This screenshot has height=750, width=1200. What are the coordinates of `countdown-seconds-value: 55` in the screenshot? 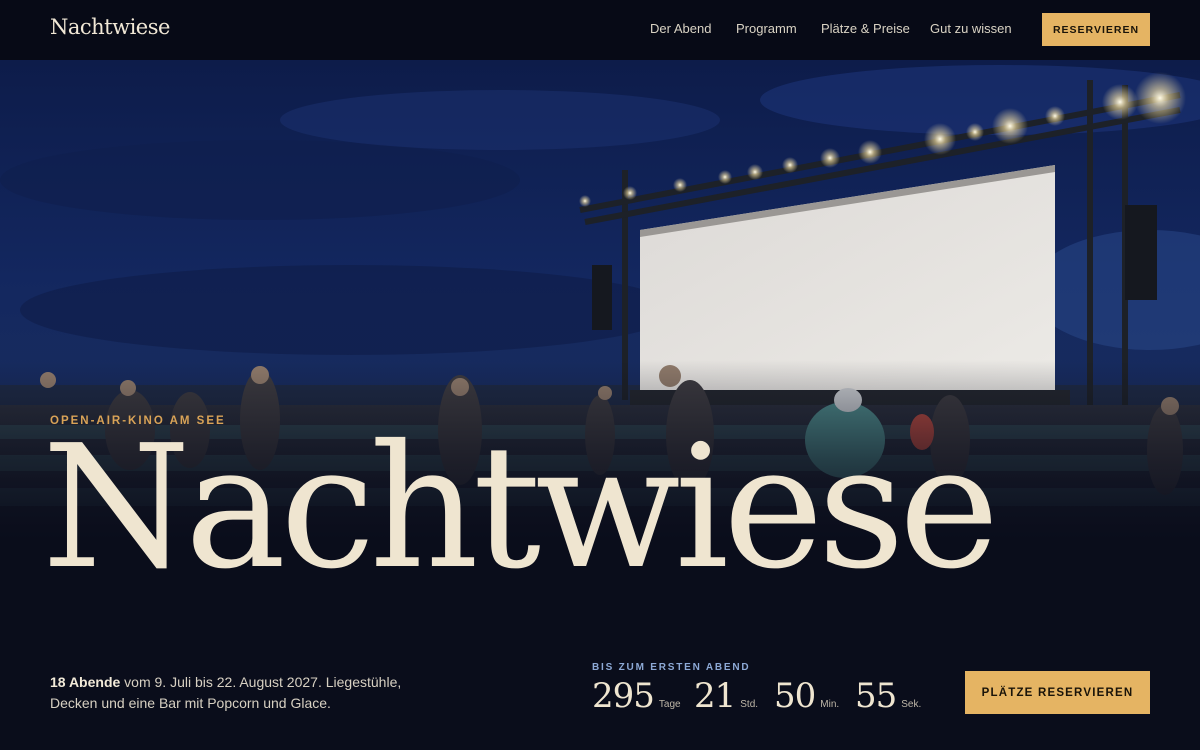 It's located at (876, 696).